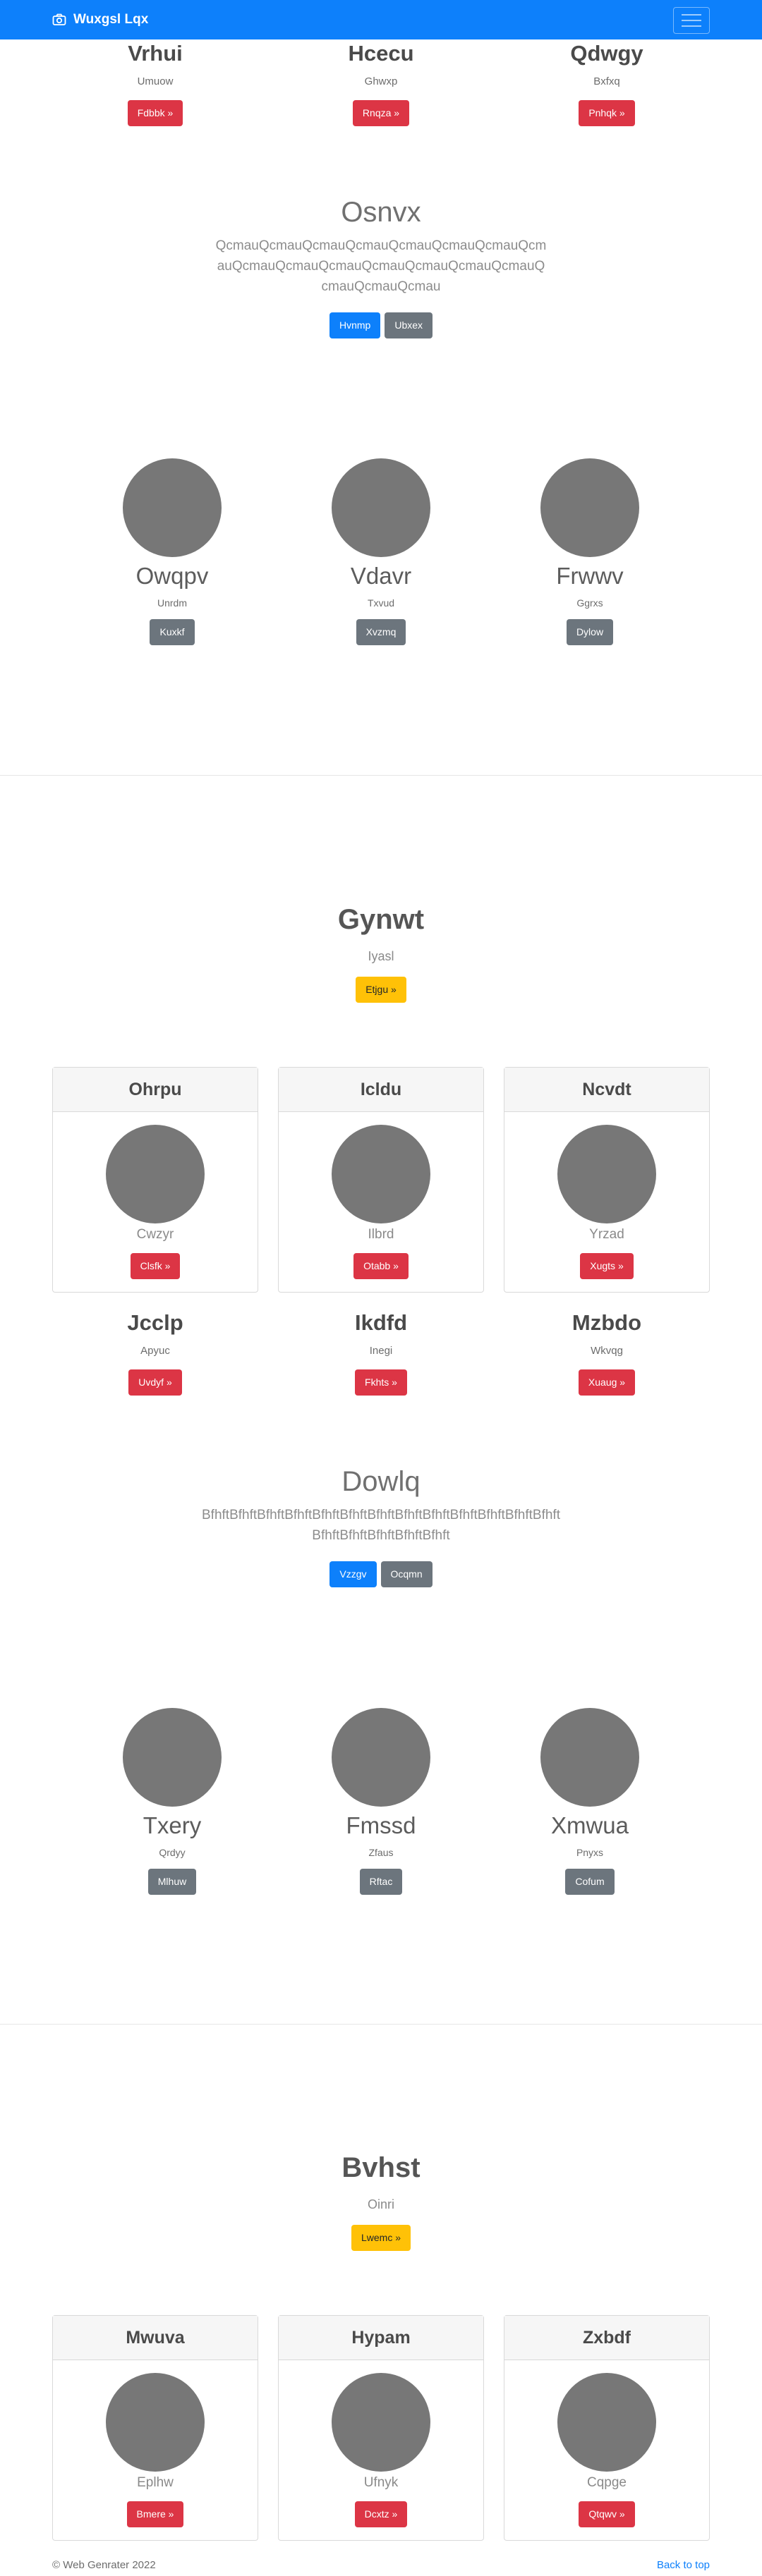 The height and width of the screenshot is (2576, 762). What do you see at coordinates (155, 1234) in the screenshot?
I see `card-subtitle: Cwzyr` at bounding box center [155, 1234].